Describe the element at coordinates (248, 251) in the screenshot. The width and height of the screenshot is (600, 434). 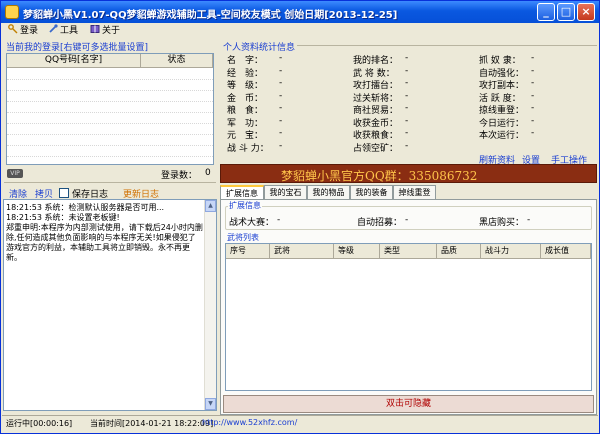
I see `column-header: 序号` at that location.